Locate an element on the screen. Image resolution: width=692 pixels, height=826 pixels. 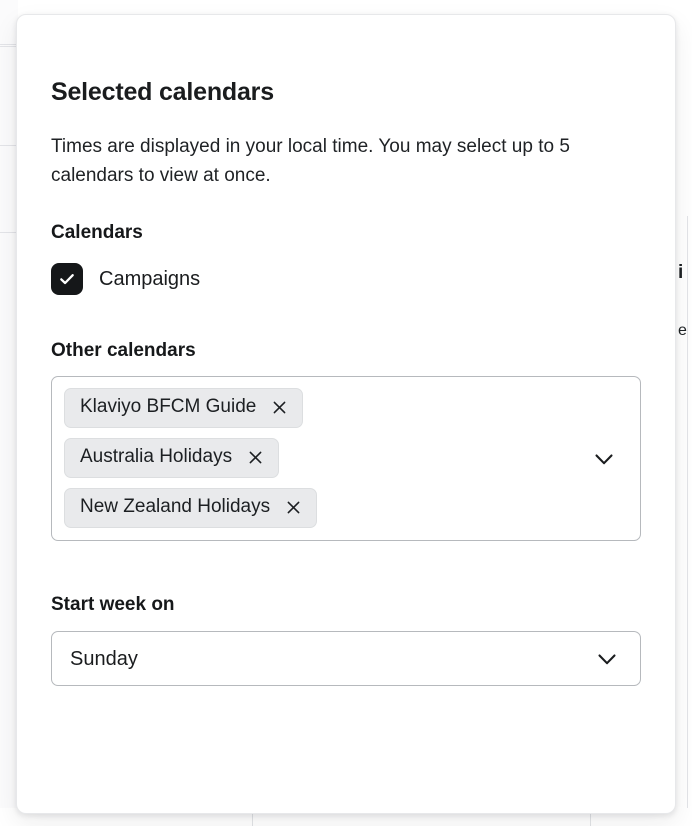
start-week-section: Start week on Sunday is located at coordinates (346, 639).